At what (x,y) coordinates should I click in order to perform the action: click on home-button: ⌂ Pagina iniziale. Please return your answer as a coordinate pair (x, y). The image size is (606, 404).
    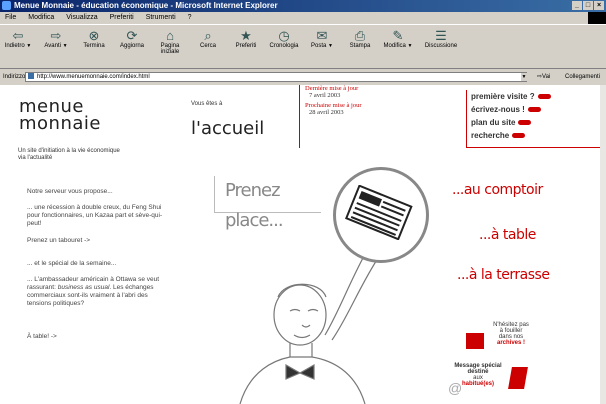
    Looking at the image, I should click on (170, 41).